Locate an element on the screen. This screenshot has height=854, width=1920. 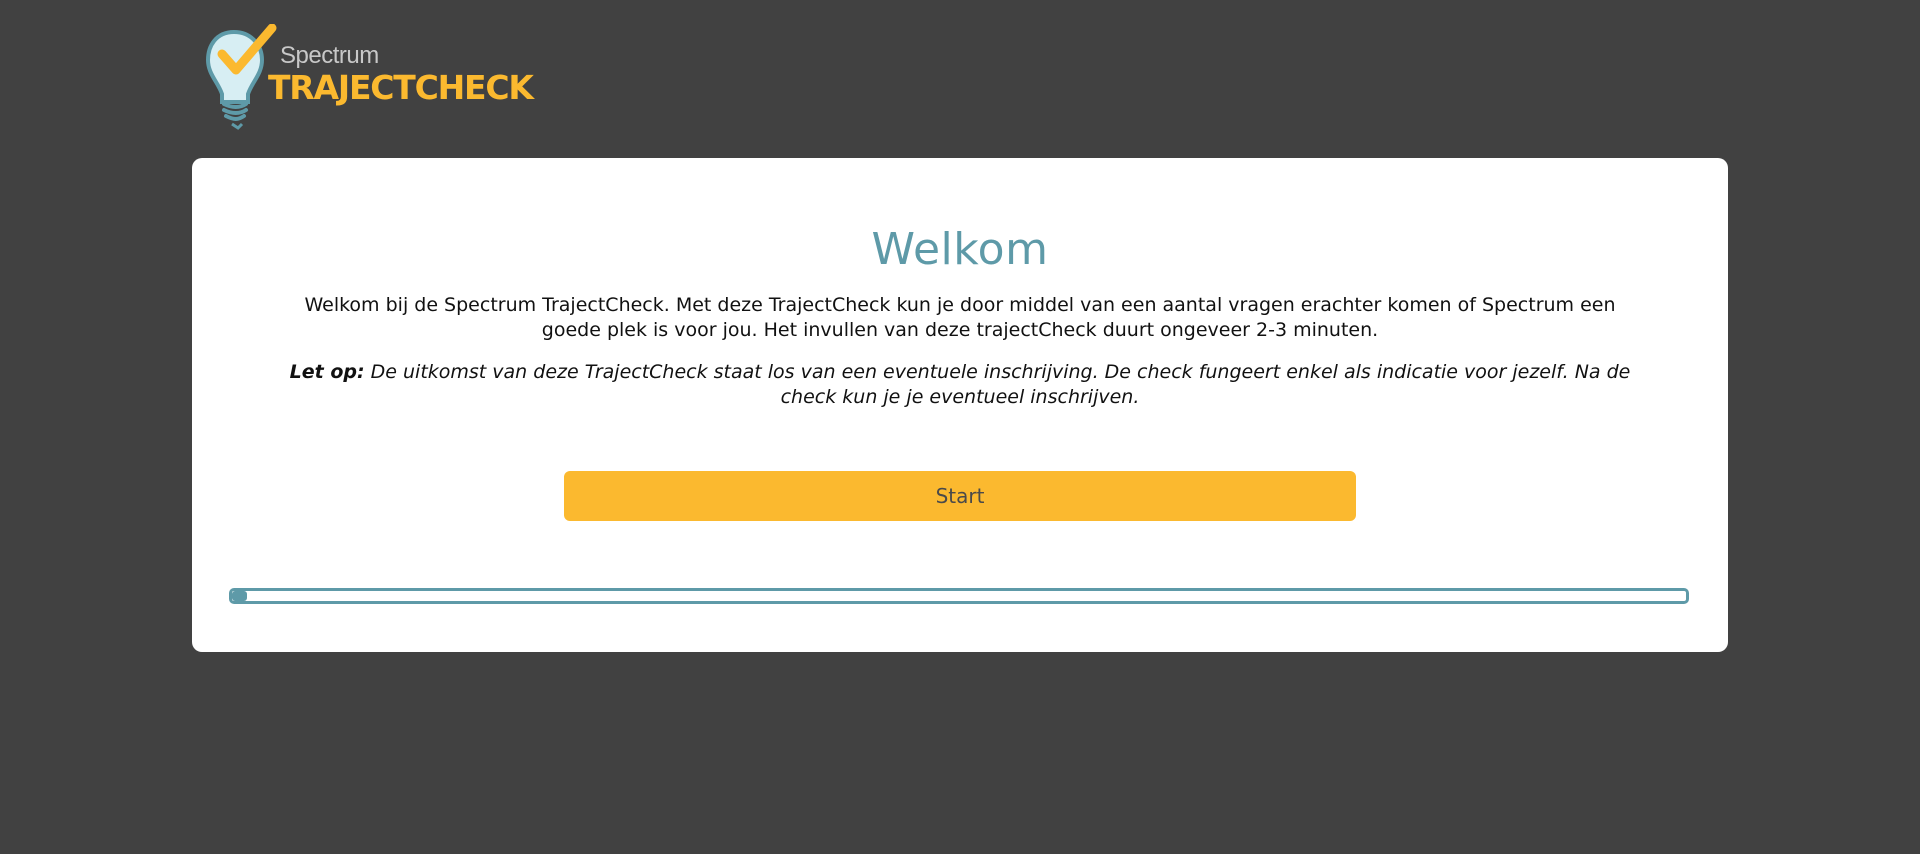
progress-fill is located at coordinates (239, 596).